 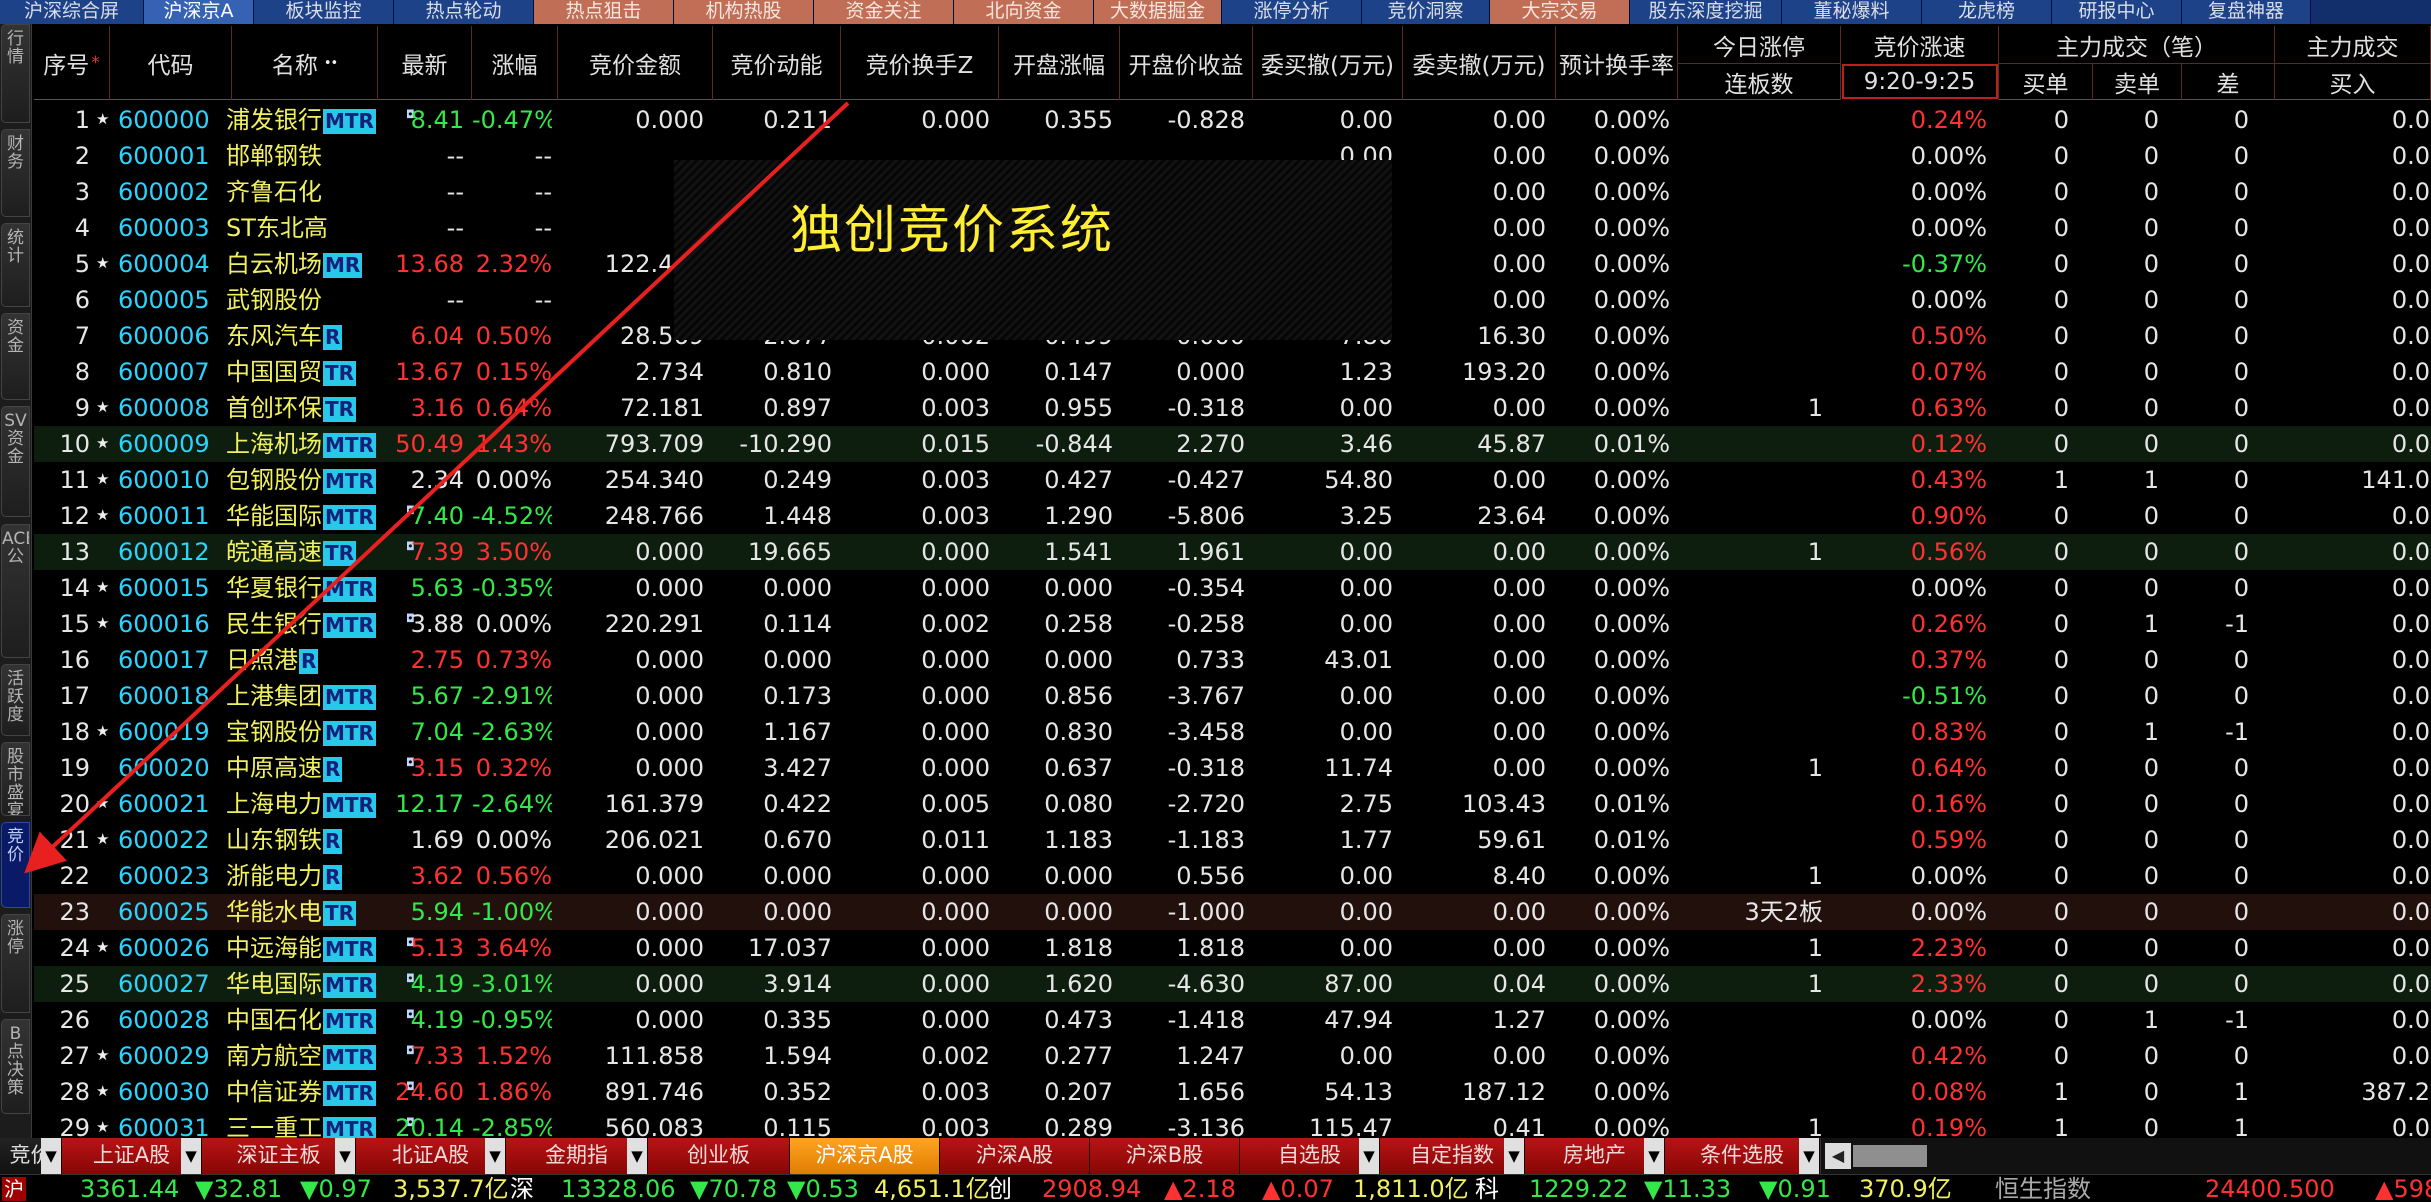 What do you see at coordinates (173, 372) in the screenshot?
I see `row-code: 600007` at bounding box center [173, 372].